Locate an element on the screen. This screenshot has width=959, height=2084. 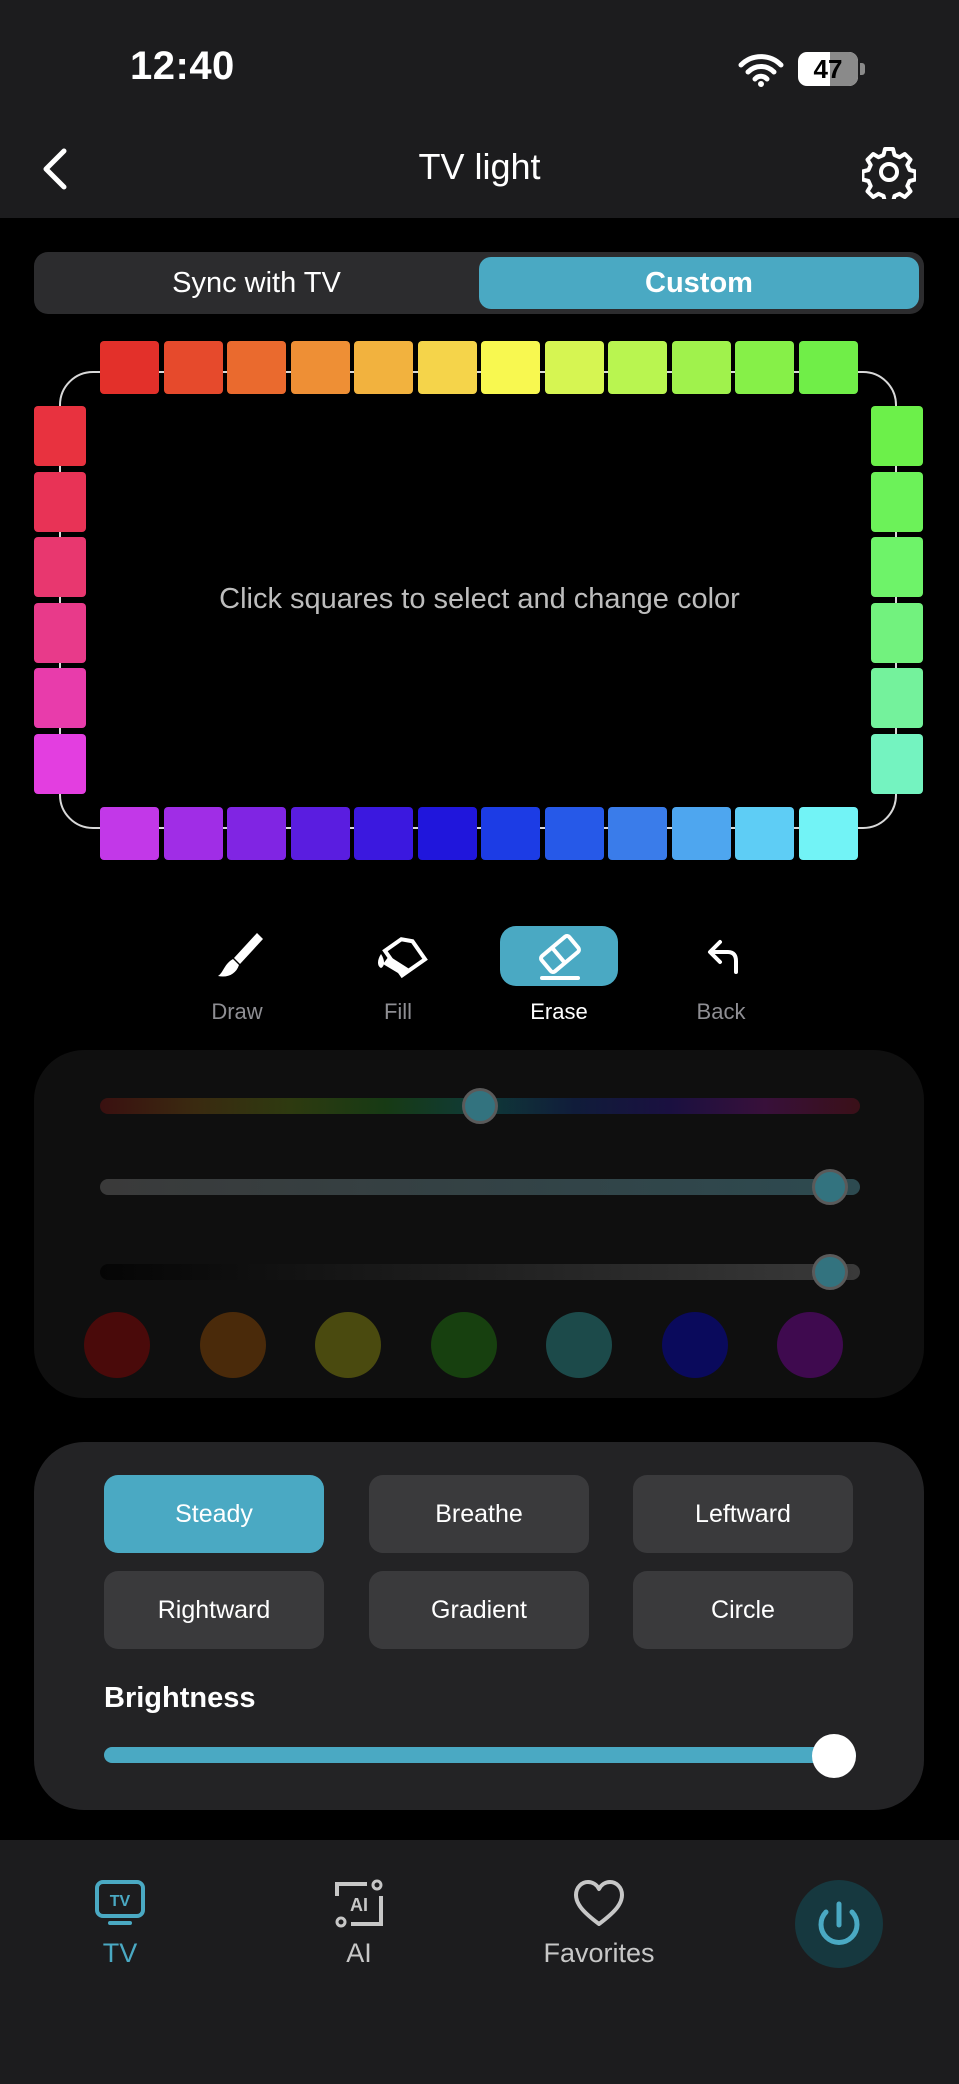
fill-tool-button: Fill is located at coordinates (398, 977).